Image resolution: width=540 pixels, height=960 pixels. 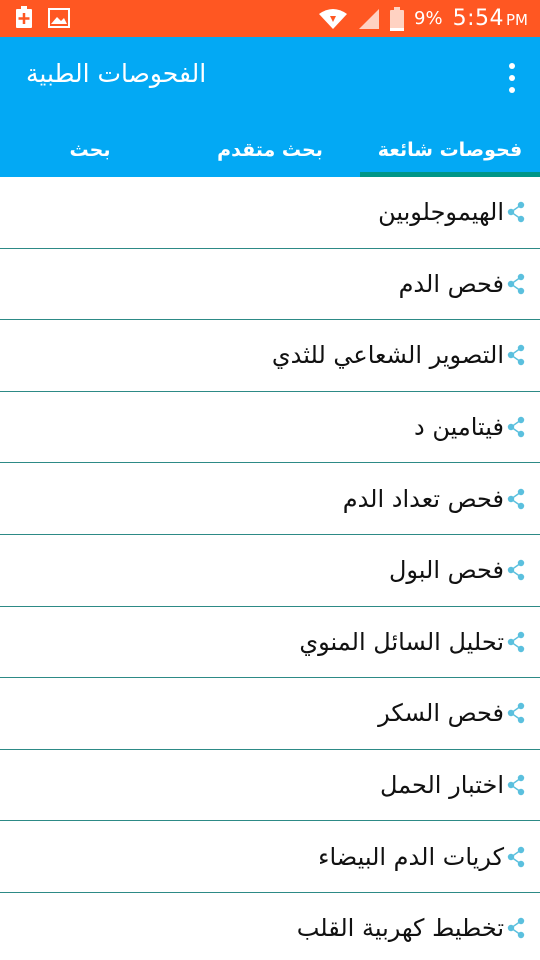 I want to click on list-item-label: التصوير الشعاعي للثدي, so click(x=387, y=355).